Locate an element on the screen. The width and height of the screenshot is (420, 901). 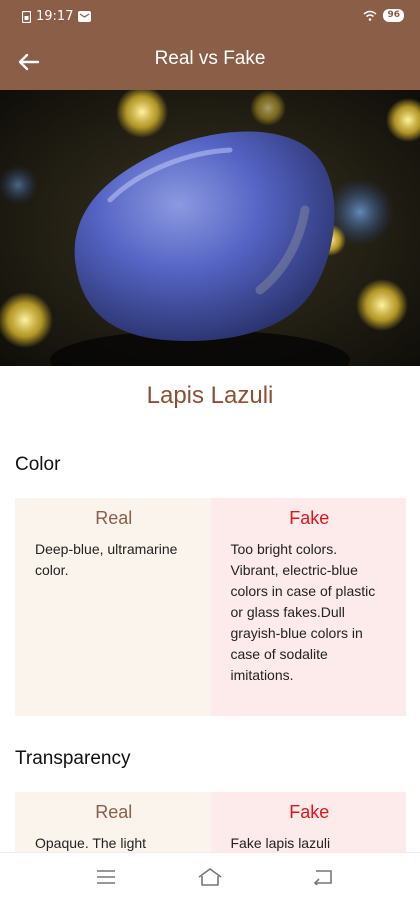
app-bar: Real vs Fake is located at coordinates (210, 62).